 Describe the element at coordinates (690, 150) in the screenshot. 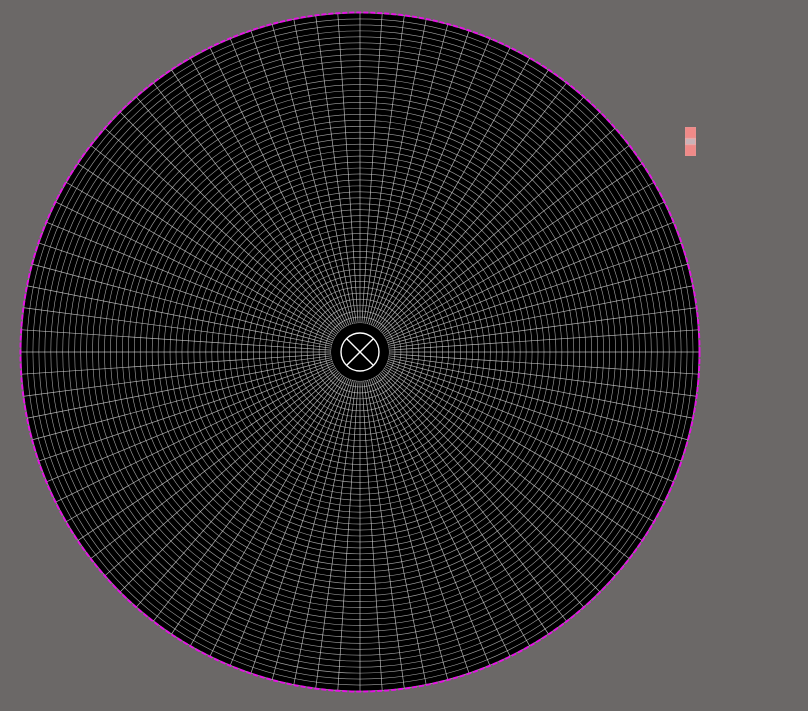

I see `handle-bottom-segment` at that location.